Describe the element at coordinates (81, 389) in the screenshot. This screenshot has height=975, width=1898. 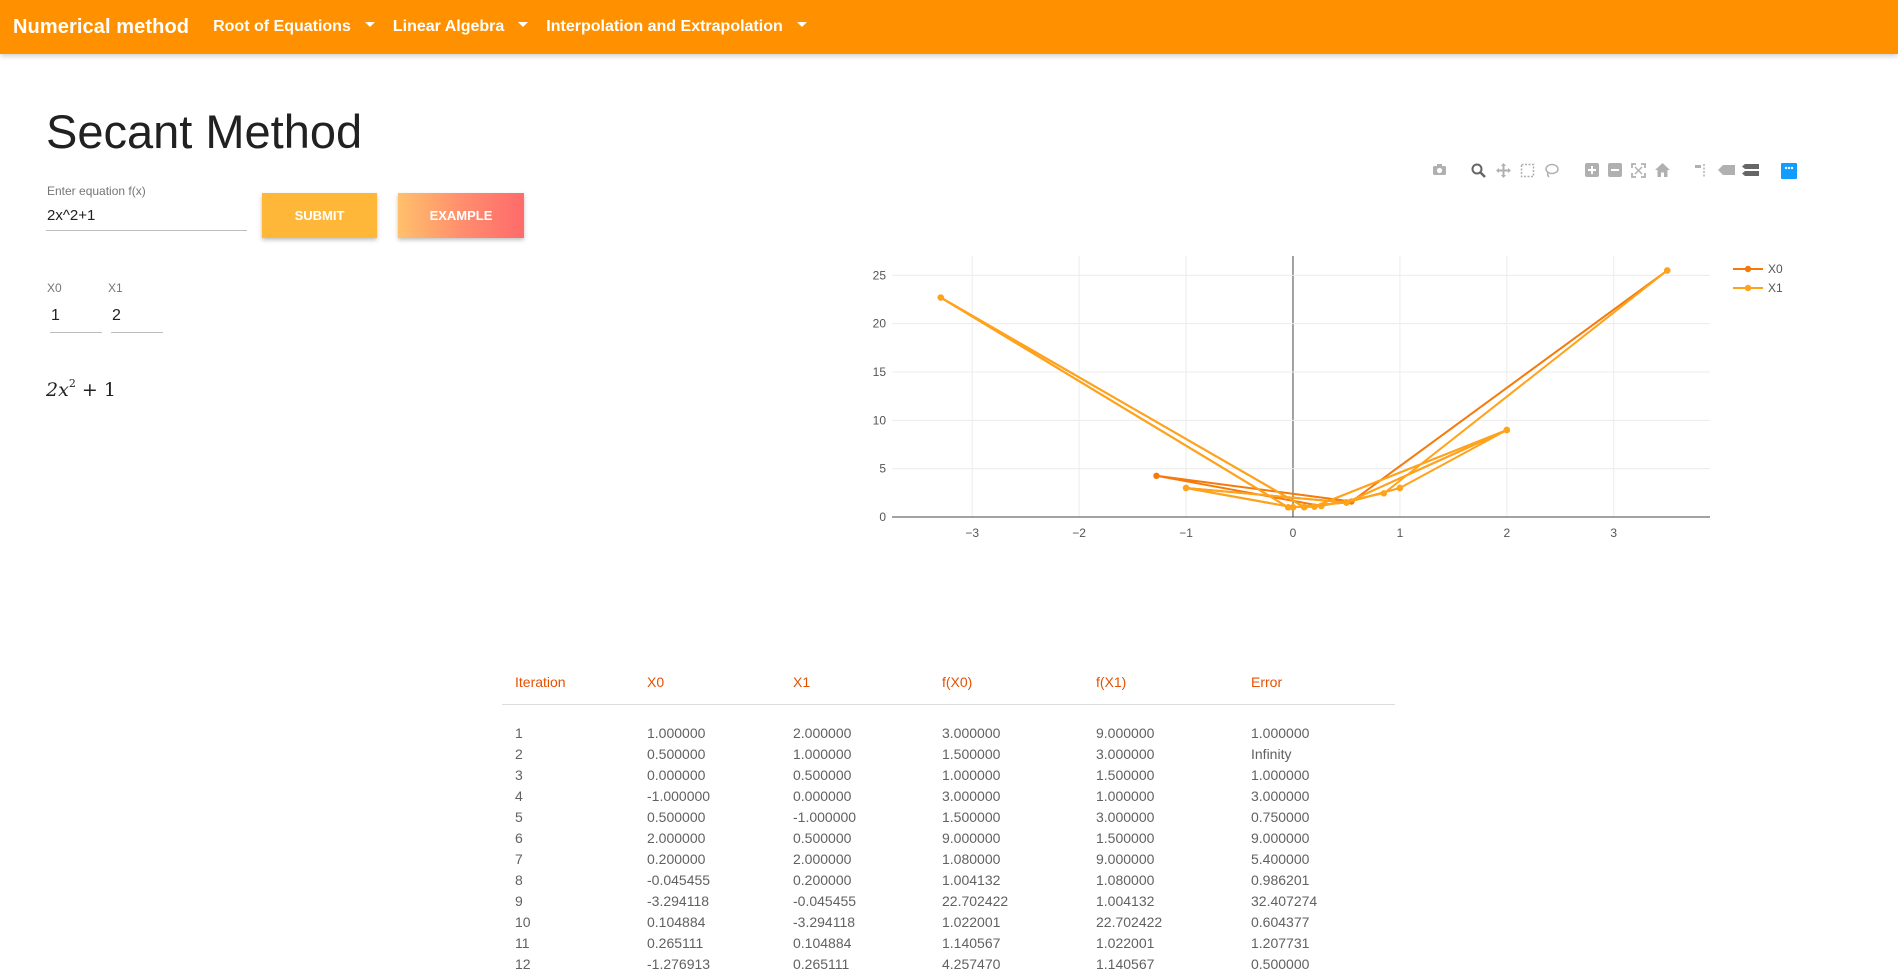
I see `equation-preview: 2x2 + 1` at that location.